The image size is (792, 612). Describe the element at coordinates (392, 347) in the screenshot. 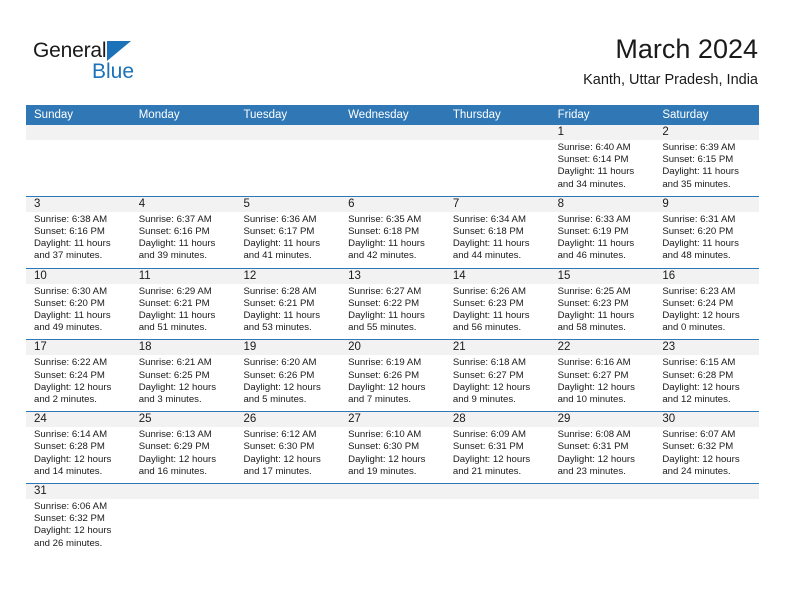

I see `day-number: 20` at that location.